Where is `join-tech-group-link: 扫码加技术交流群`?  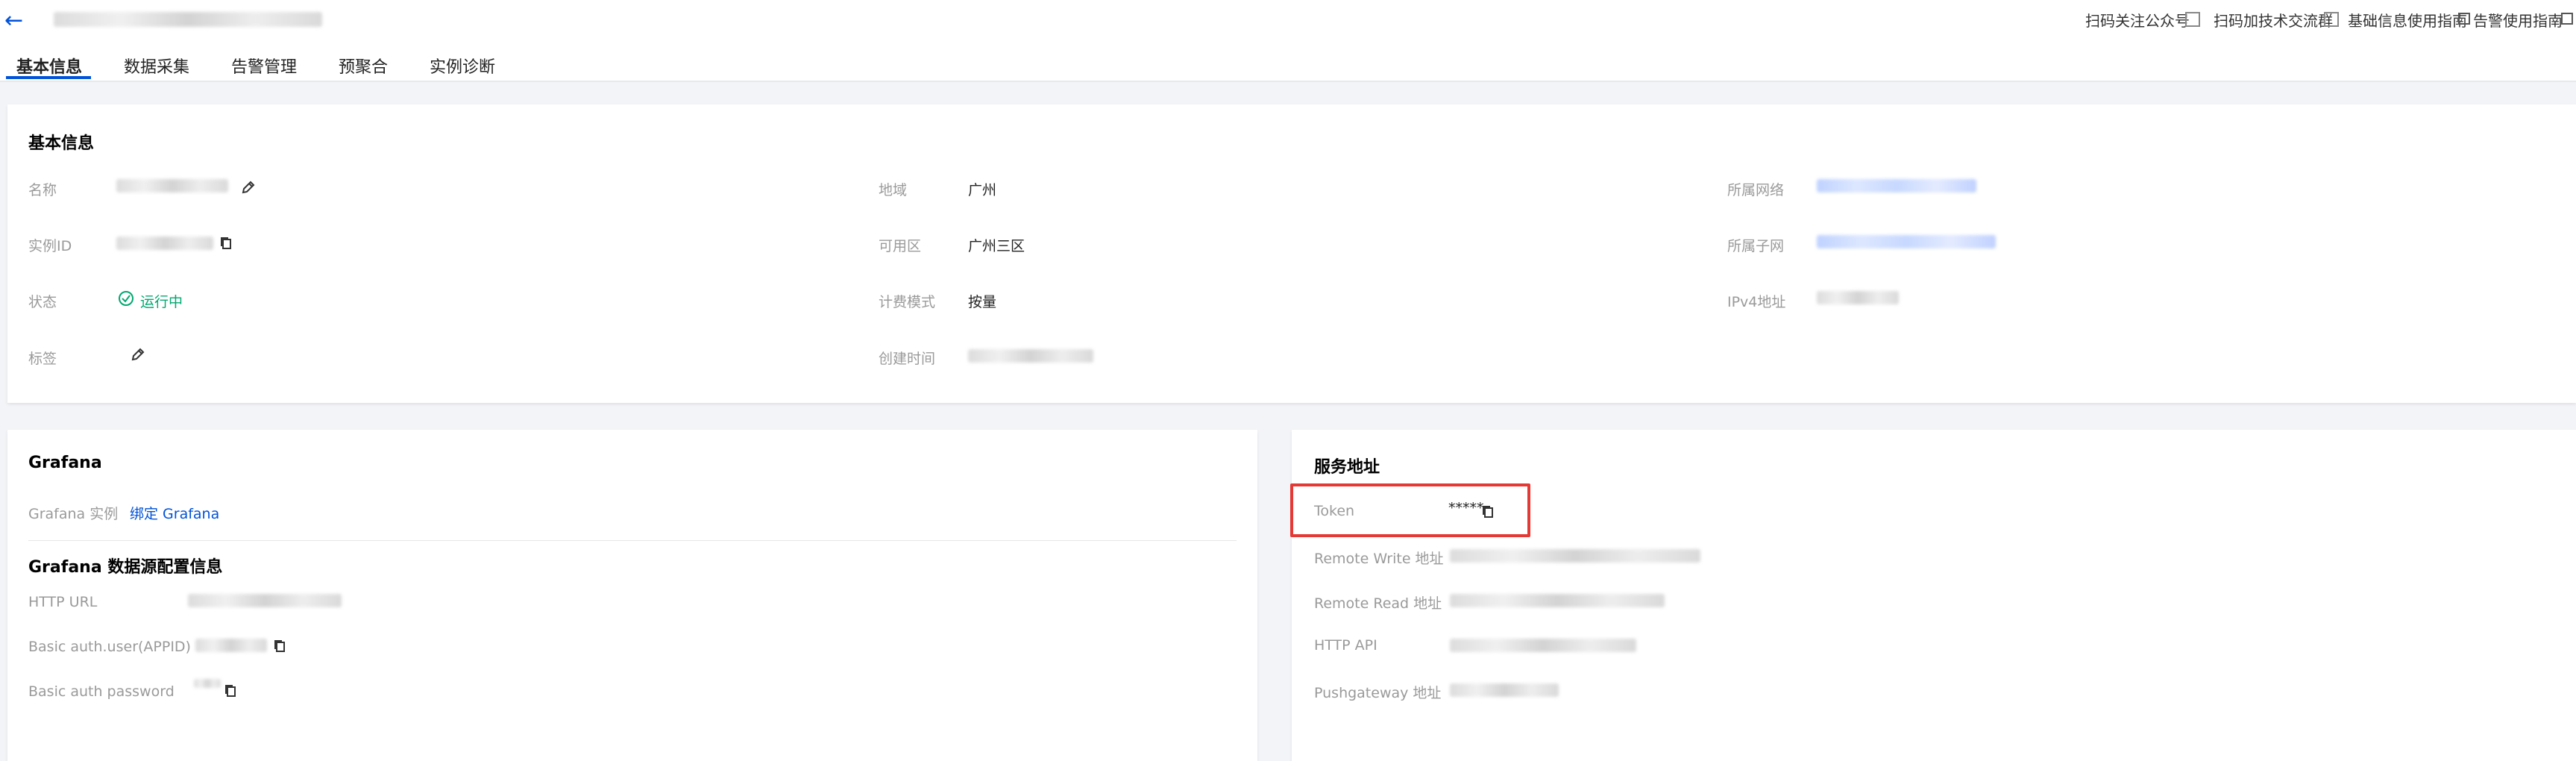 join-tech-group-link: 扫码加技术交流群 is located at coordinates (2274, 20).